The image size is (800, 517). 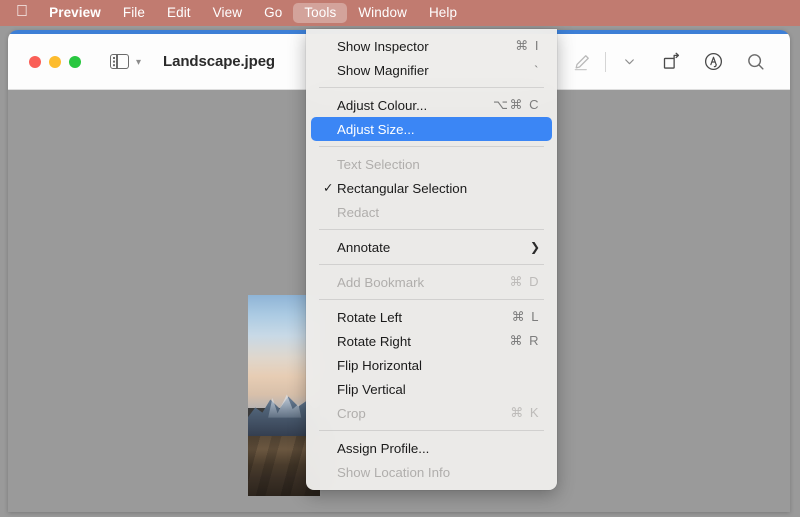 I want to click on rotate-icon, so click(x=671, y=60).